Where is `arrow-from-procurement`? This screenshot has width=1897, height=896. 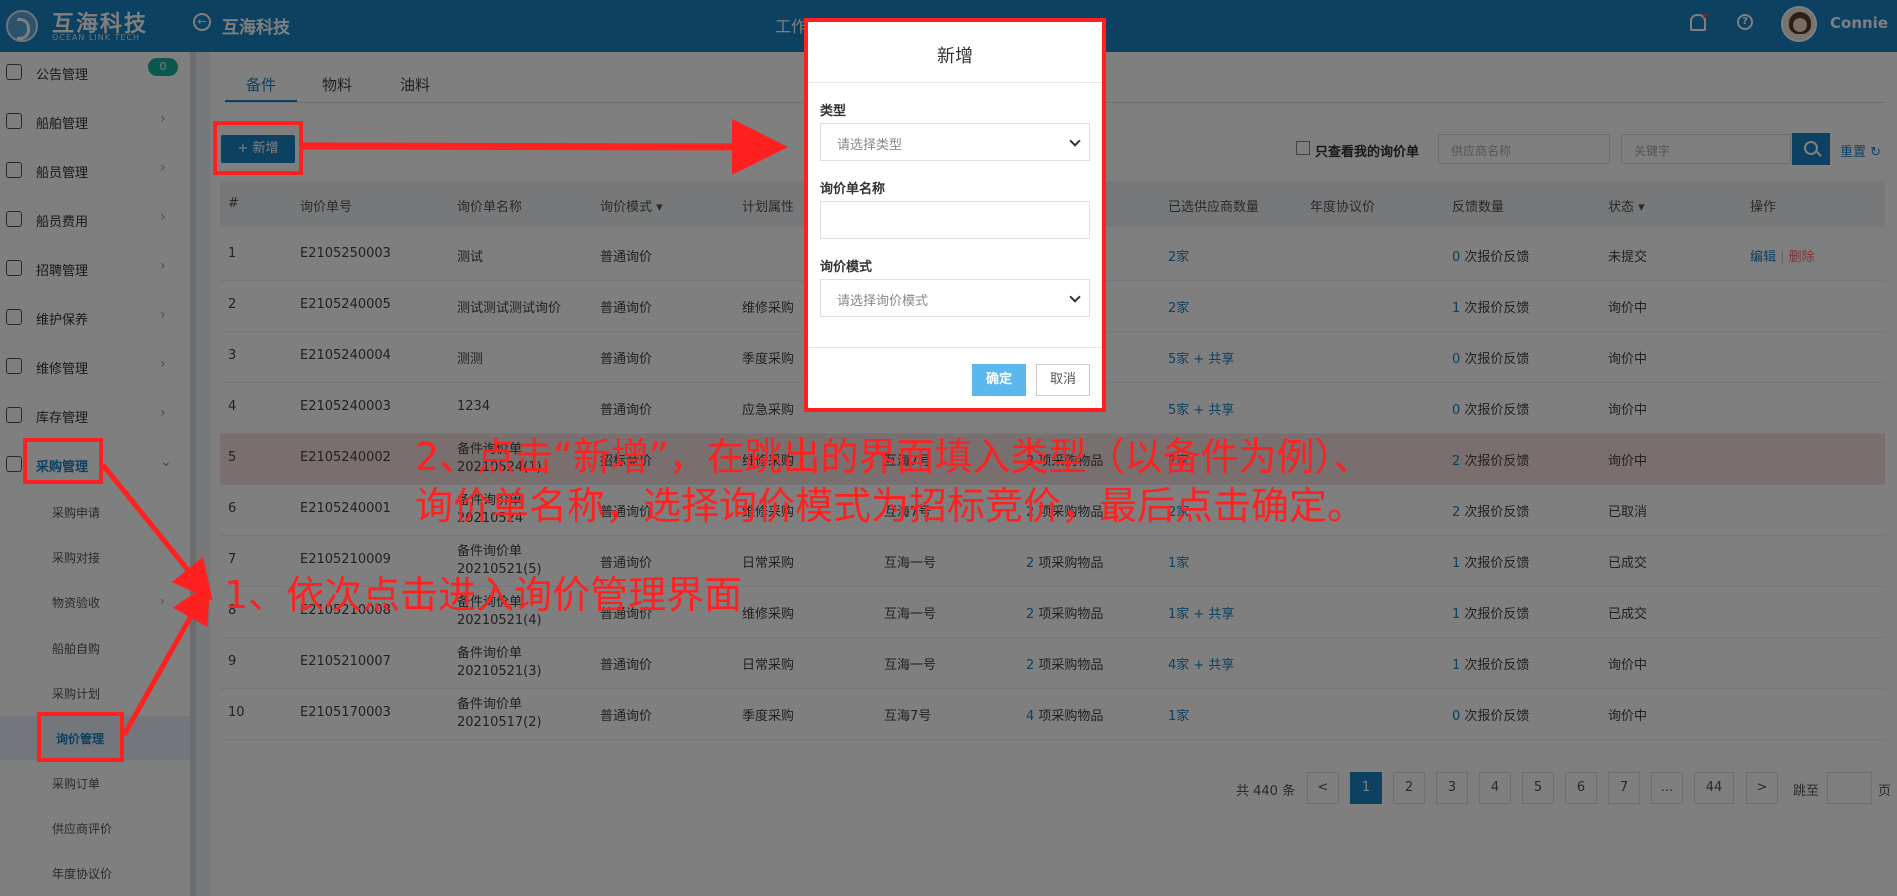 arrow-from-procurement is located at coordinates (157, 532).